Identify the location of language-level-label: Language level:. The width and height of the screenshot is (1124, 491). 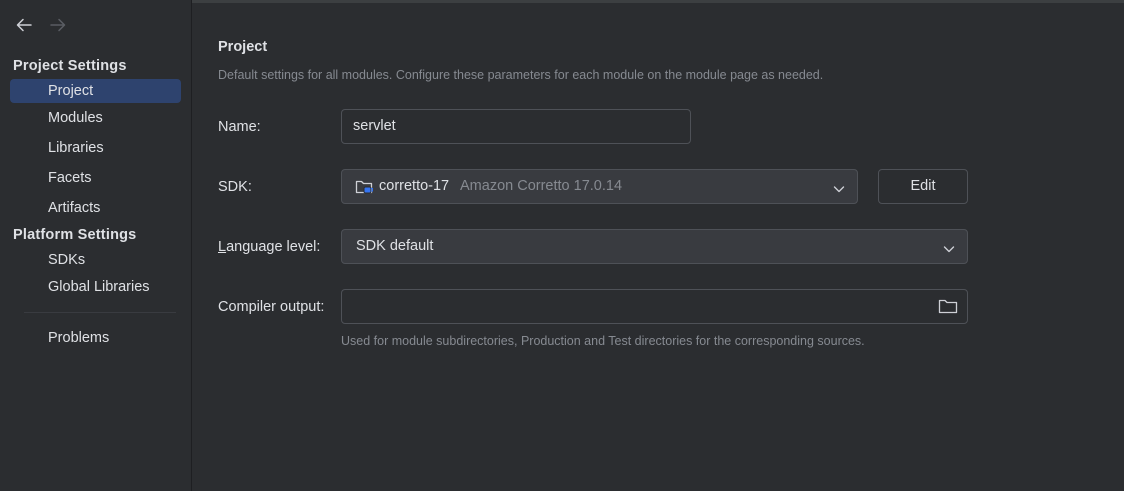
(269, 247).